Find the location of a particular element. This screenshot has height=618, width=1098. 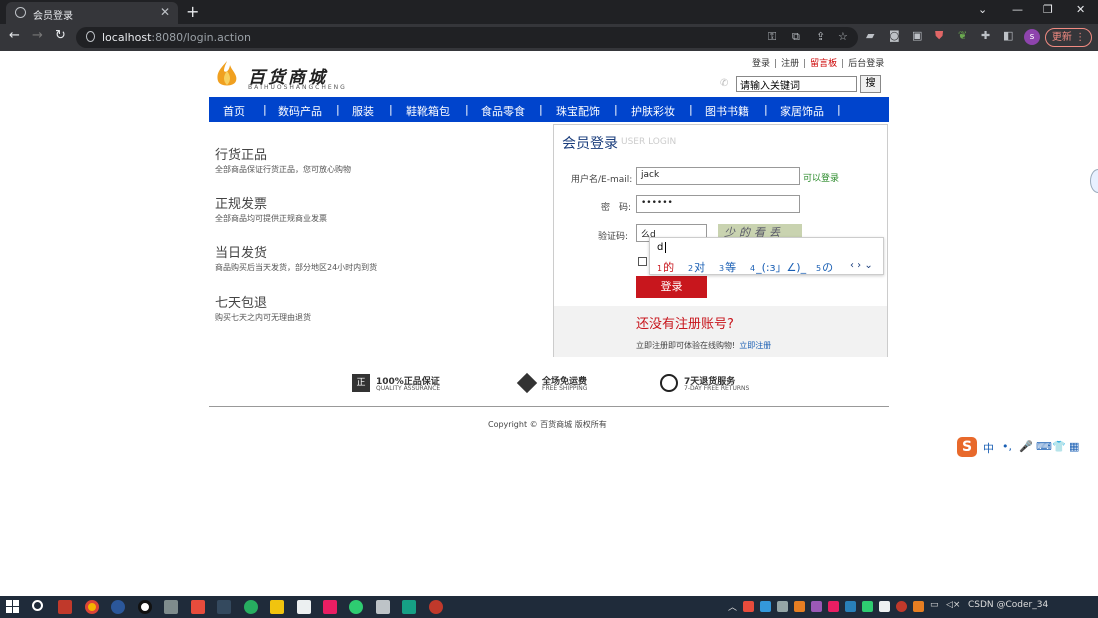

feature-title: 正规发票 is located at coordinates (241, 204).